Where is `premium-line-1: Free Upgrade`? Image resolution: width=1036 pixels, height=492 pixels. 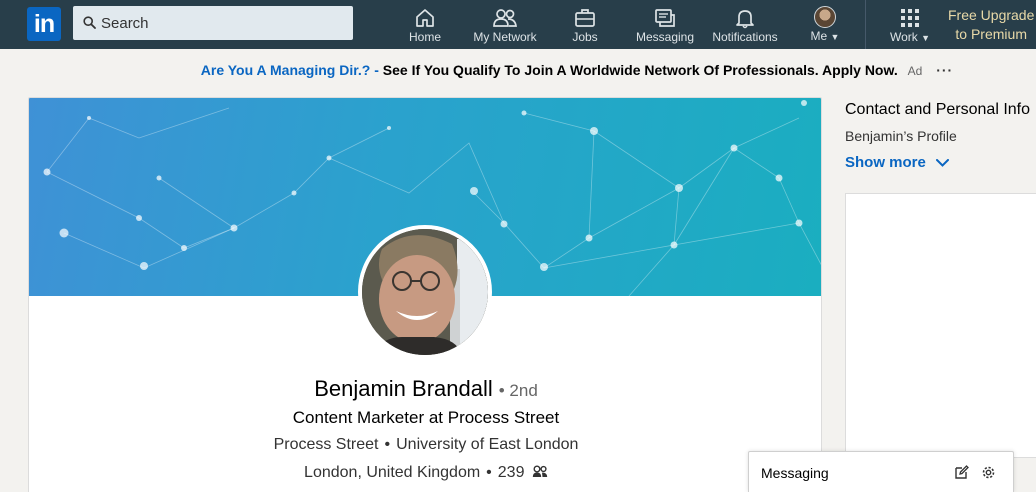 premium-line-1: Free Upgrade is located at coordinates (991, 15).